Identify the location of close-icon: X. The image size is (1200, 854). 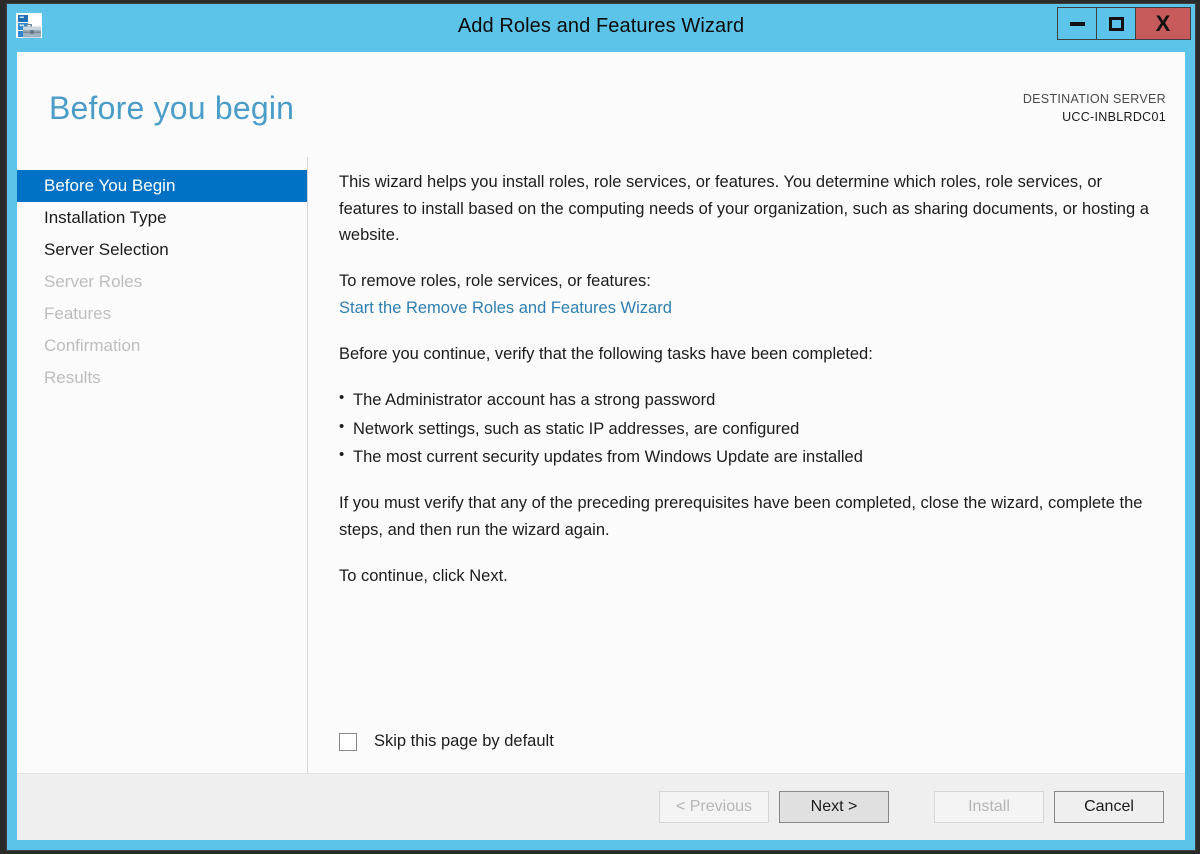
(1163, 23).